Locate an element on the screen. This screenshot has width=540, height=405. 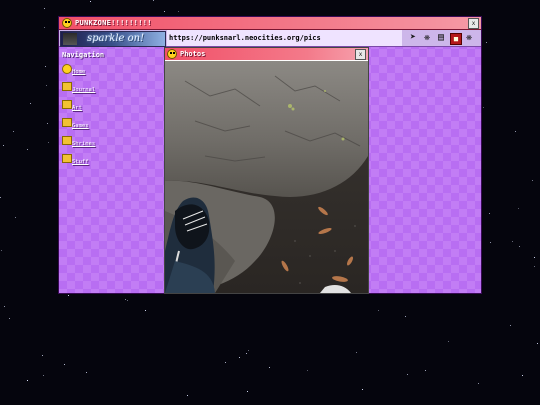
nav-item-art: Art is located at coordinates (112, 107).